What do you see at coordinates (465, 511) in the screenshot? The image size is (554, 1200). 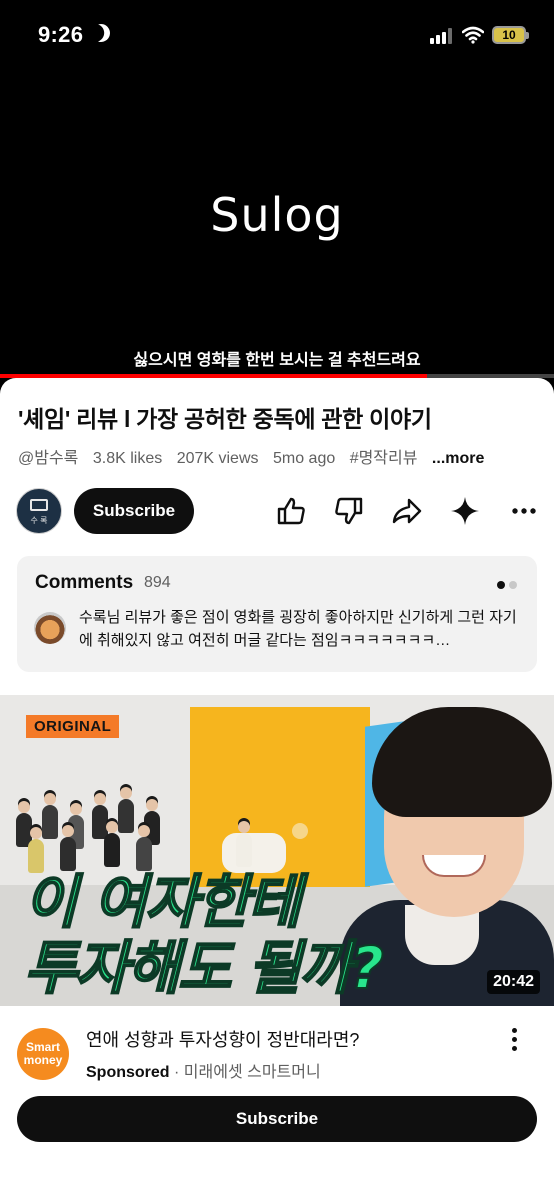 I see `sparkle-icon` at bounding box center [465, 511].